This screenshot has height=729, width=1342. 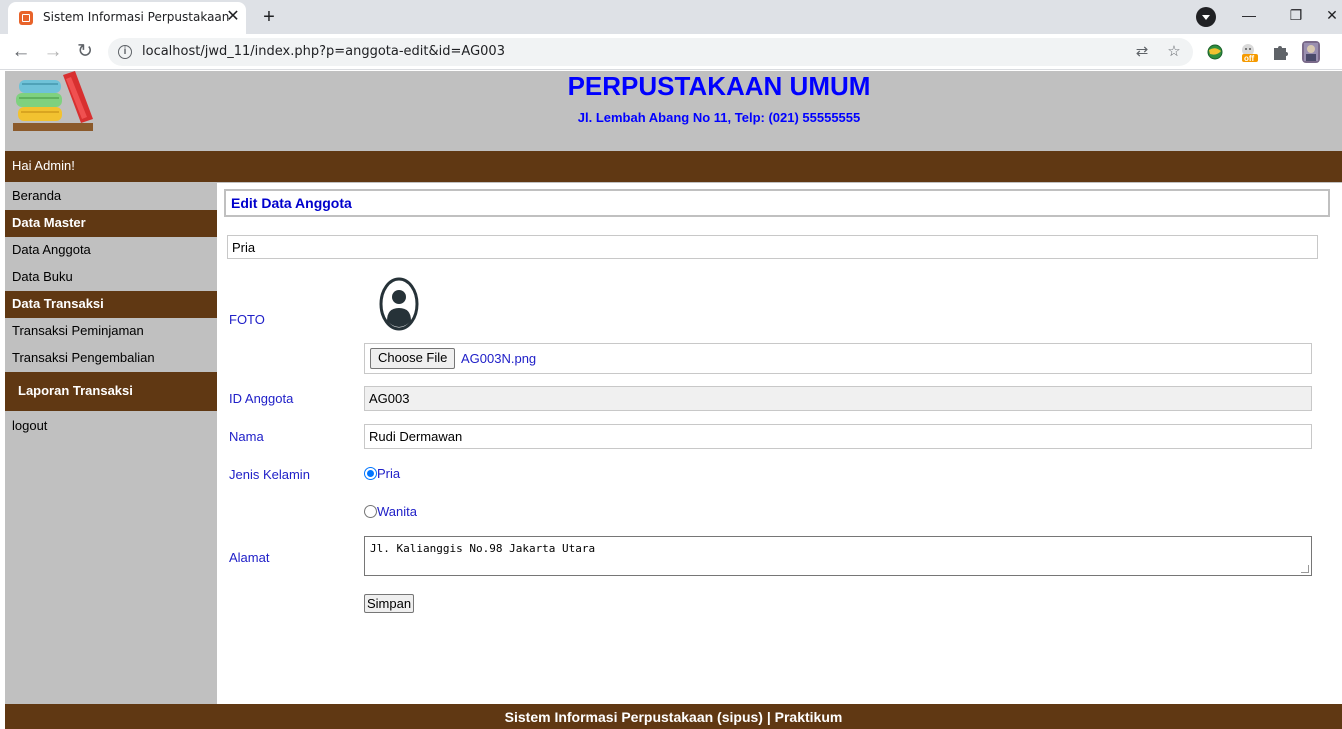 What do you see at coordinates (370, 511) in the screenshot?
I see `radio-wanita-button` at bounding box center [370, 511].